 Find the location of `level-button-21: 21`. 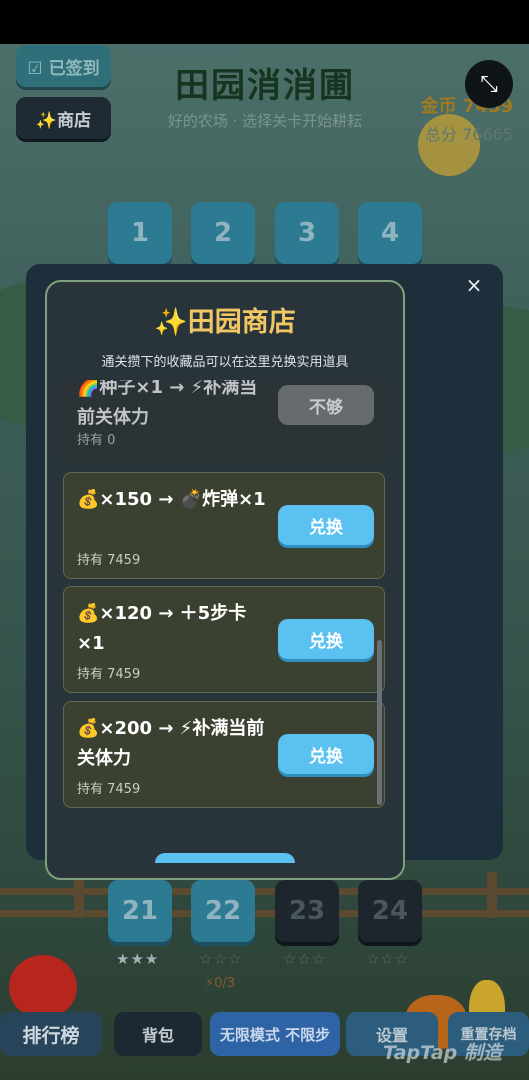

level-button-21: 21 is located at coordinates (140, 911).